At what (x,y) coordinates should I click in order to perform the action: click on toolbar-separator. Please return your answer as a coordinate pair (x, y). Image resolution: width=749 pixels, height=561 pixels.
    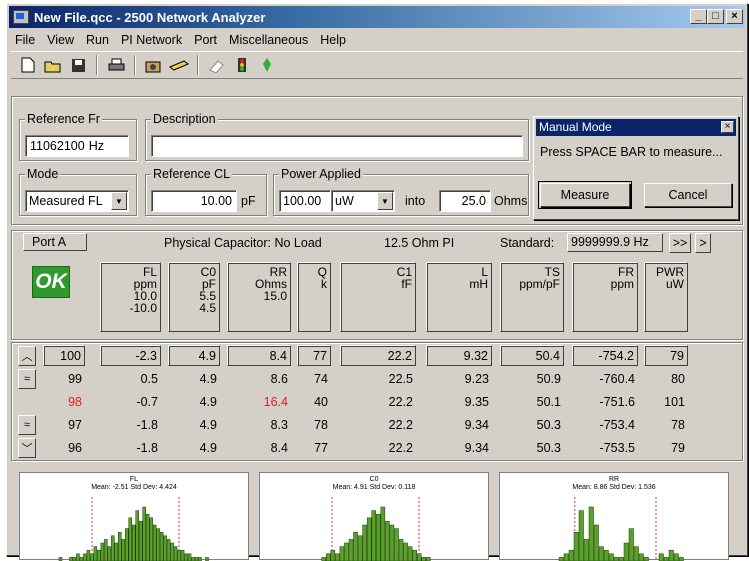
    Looking at the image, I should click on (198, 65).